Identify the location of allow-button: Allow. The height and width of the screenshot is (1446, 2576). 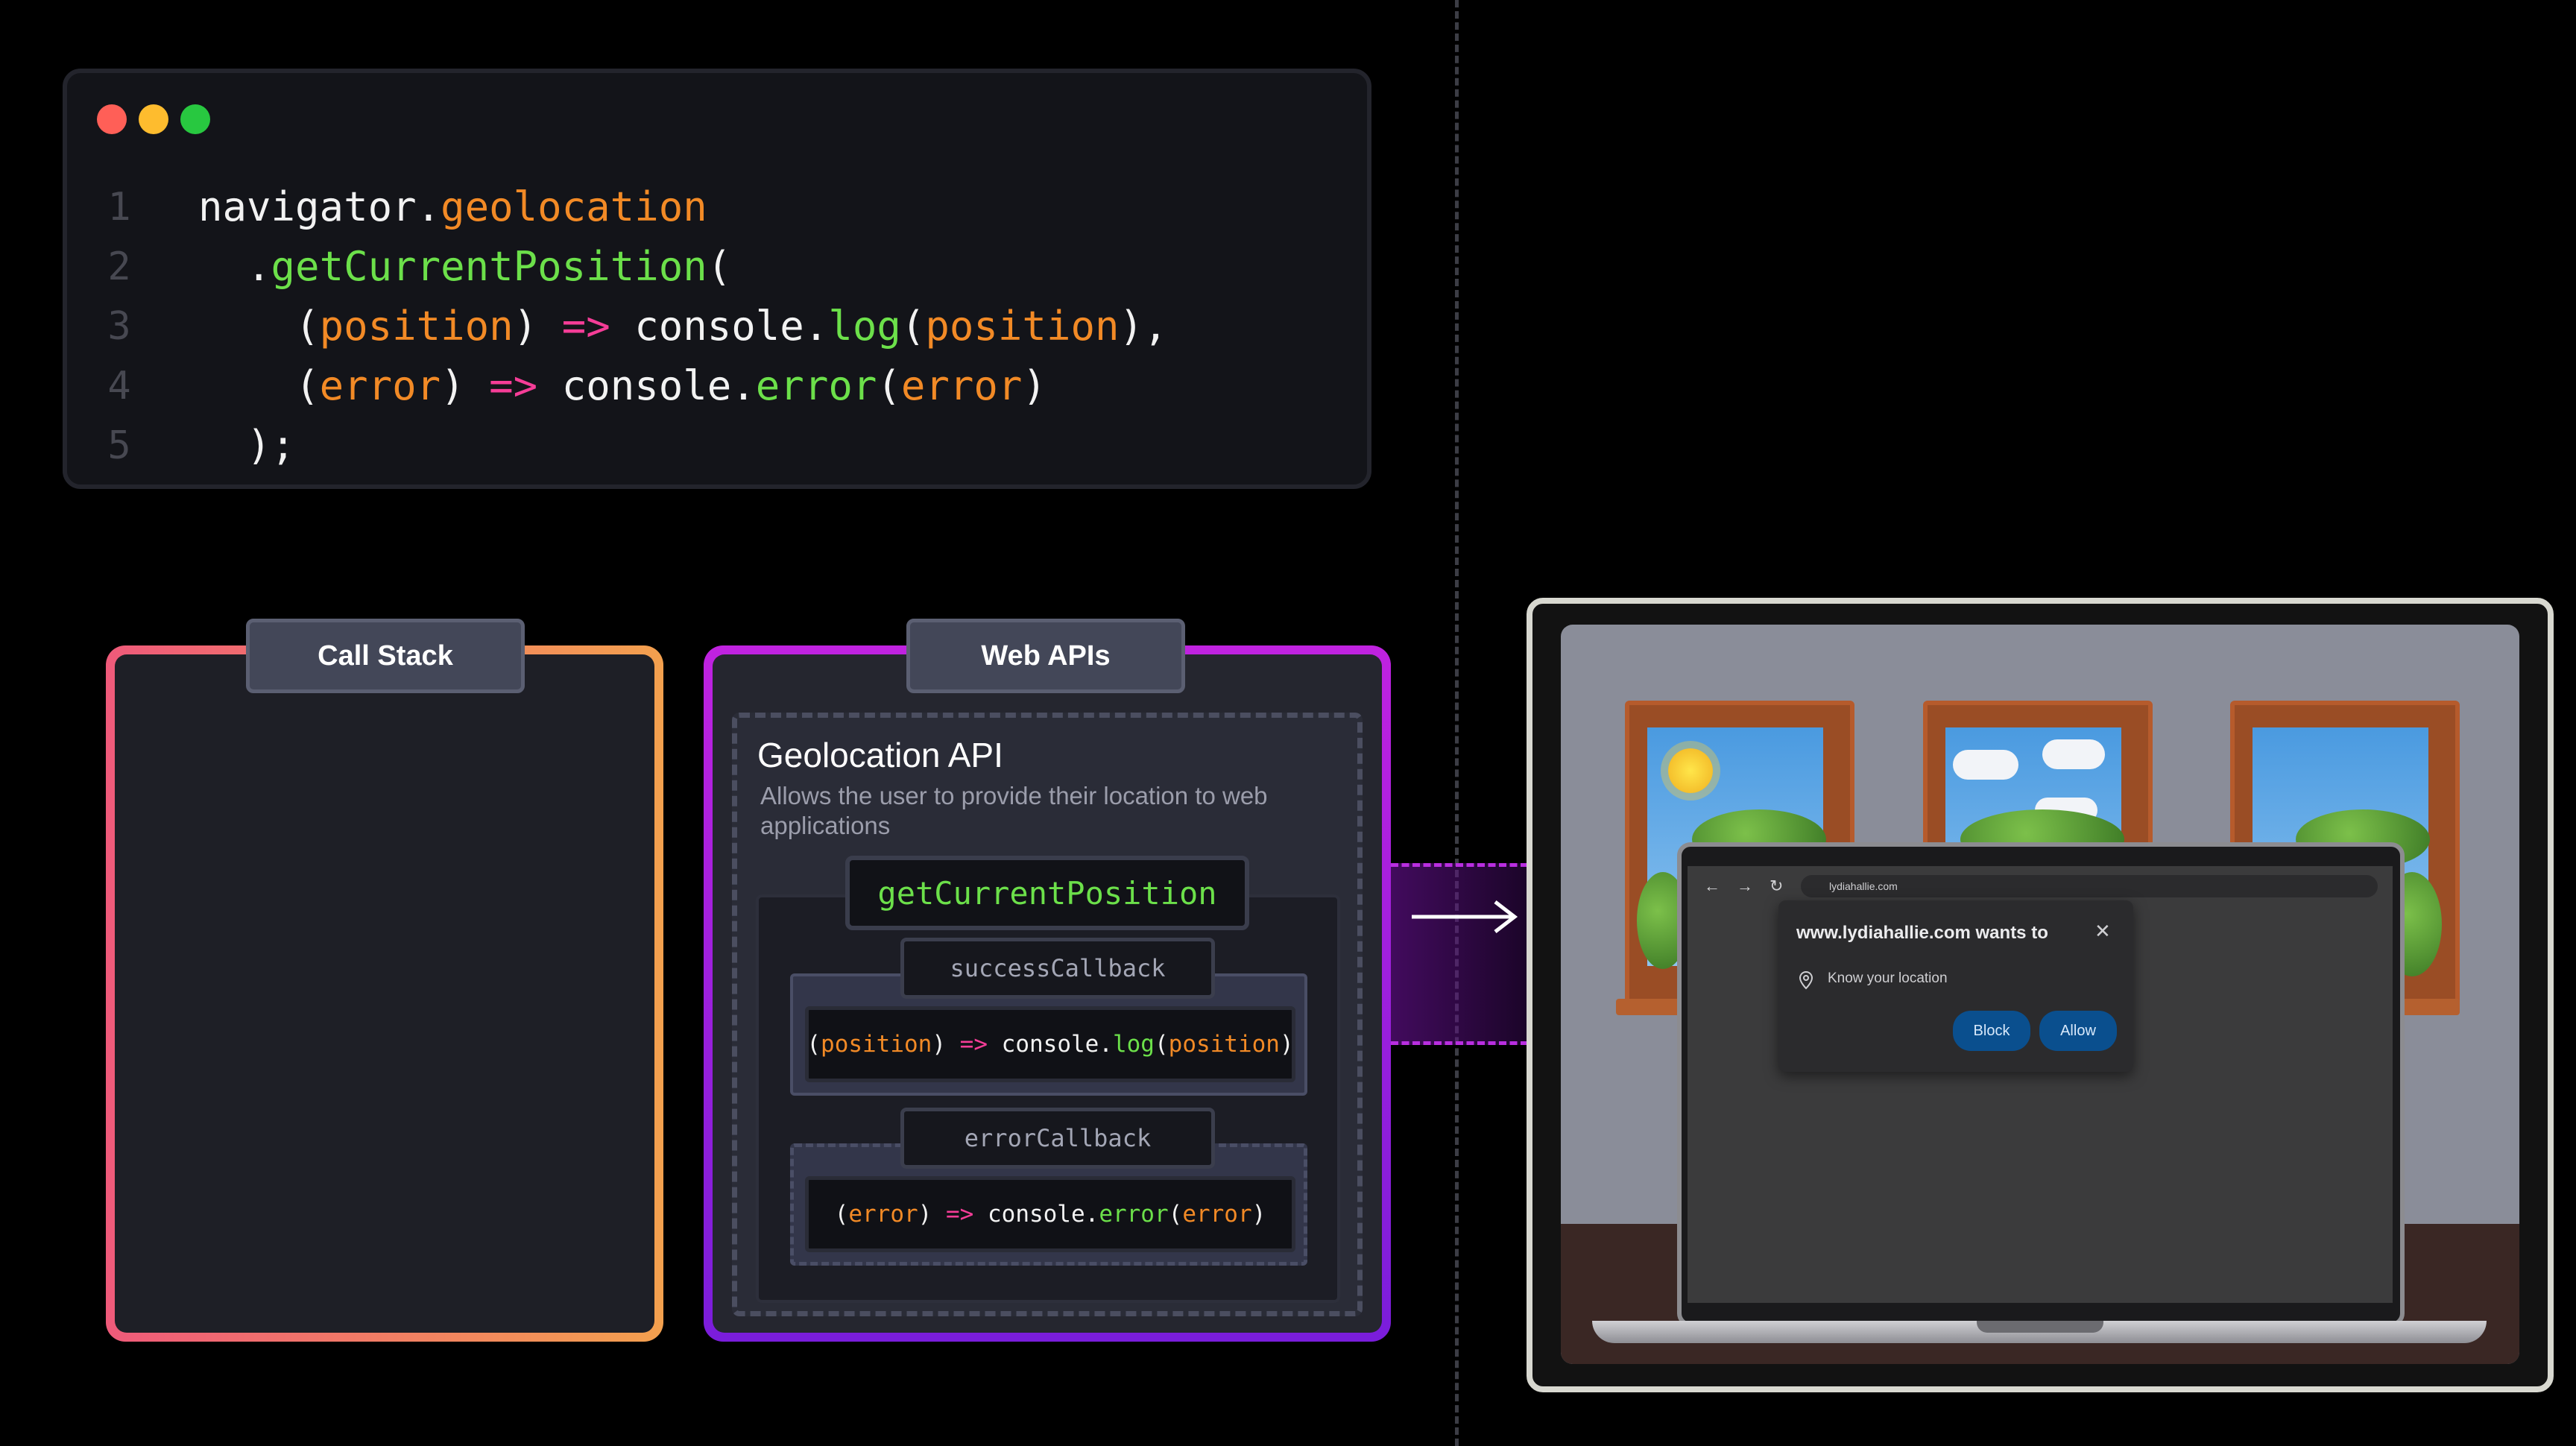
(2078, 1031).